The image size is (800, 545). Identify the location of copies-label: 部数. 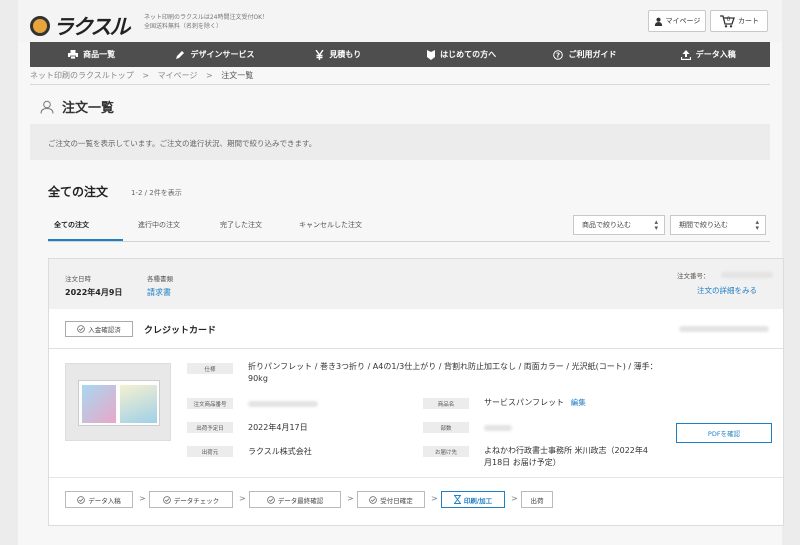
(446, 427).